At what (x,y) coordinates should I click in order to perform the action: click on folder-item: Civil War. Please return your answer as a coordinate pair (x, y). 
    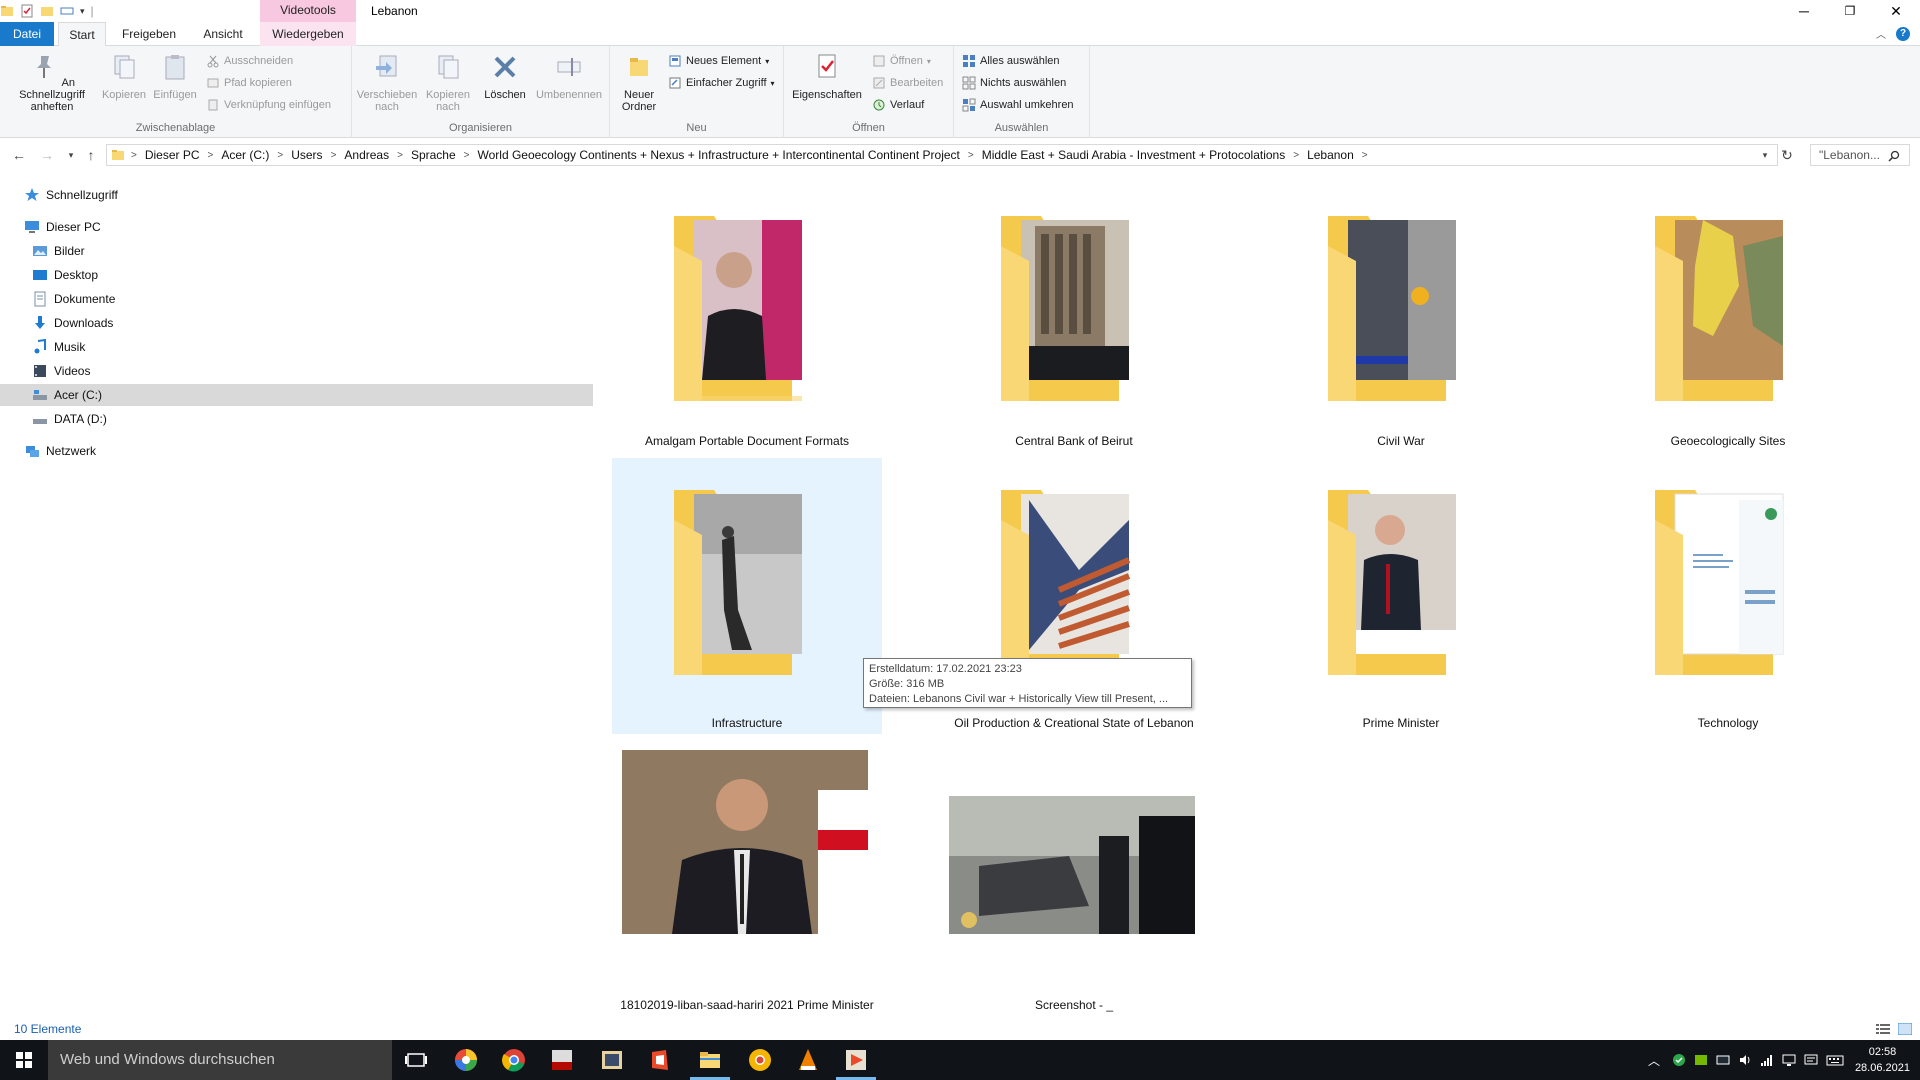
    Looking at the image, I should click on (1401, 314).